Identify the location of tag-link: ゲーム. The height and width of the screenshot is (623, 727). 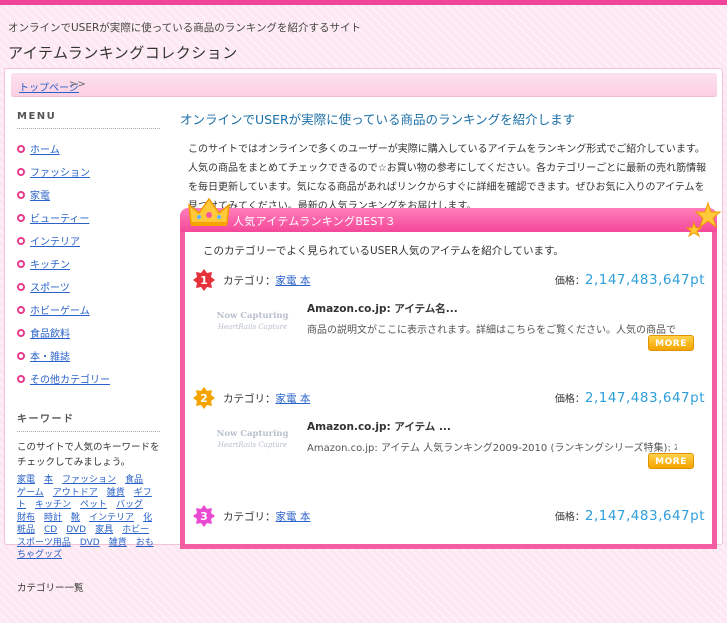
(30, 493).